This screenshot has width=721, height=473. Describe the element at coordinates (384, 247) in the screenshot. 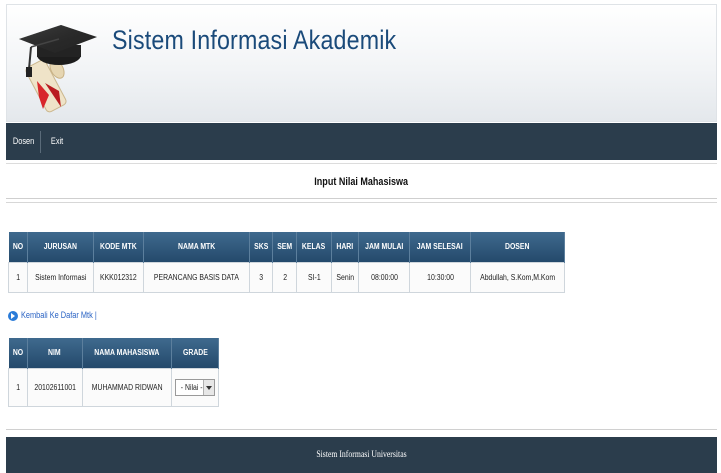

I see `column-header: JAM MULAI` at that location.